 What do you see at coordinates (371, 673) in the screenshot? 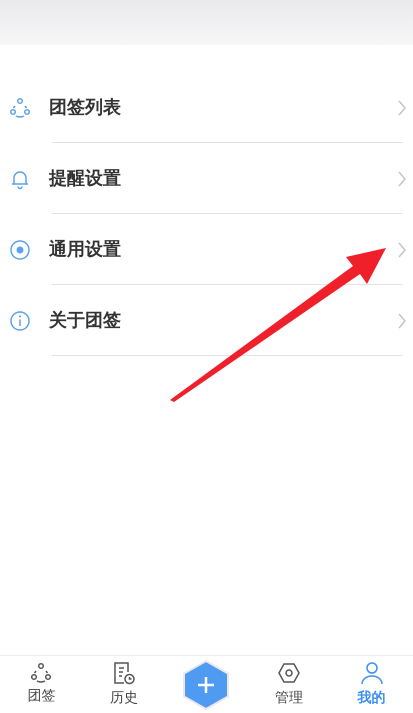
I see `person-icon` at bounding box center [371, 673].